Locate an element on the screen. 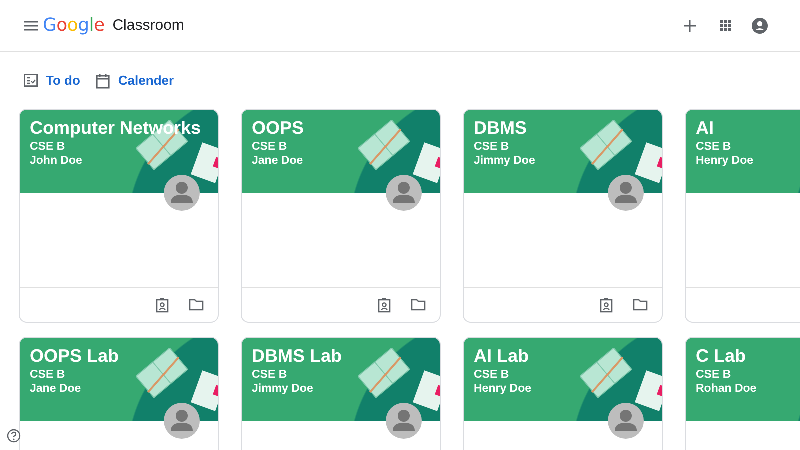 This screenshot has width=800, height=450. class-title: OOPS Lab is located at coordinates (75, 356).